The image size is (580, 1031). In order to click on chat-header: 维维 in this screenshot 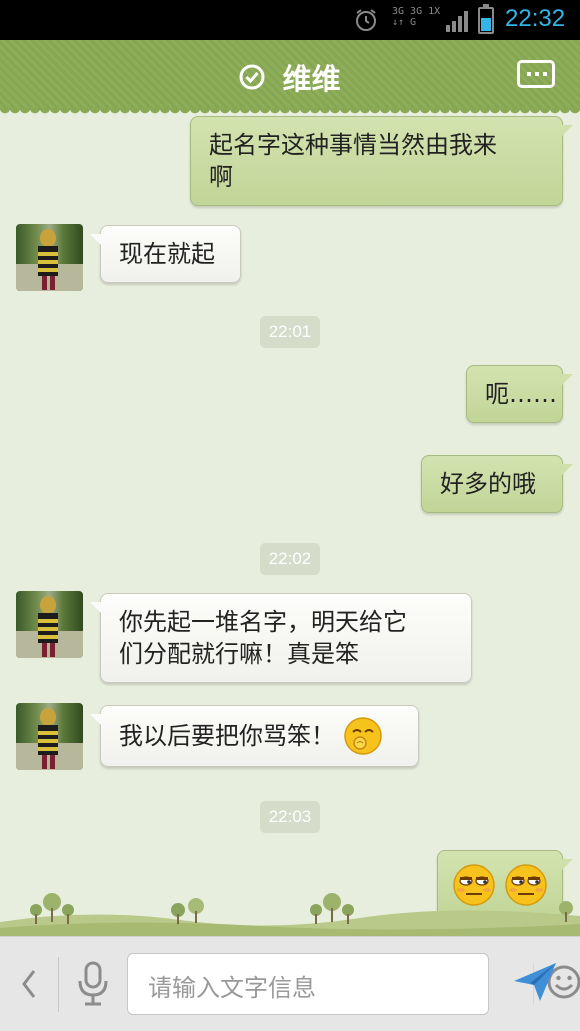, I will do `click(290, 77)`.